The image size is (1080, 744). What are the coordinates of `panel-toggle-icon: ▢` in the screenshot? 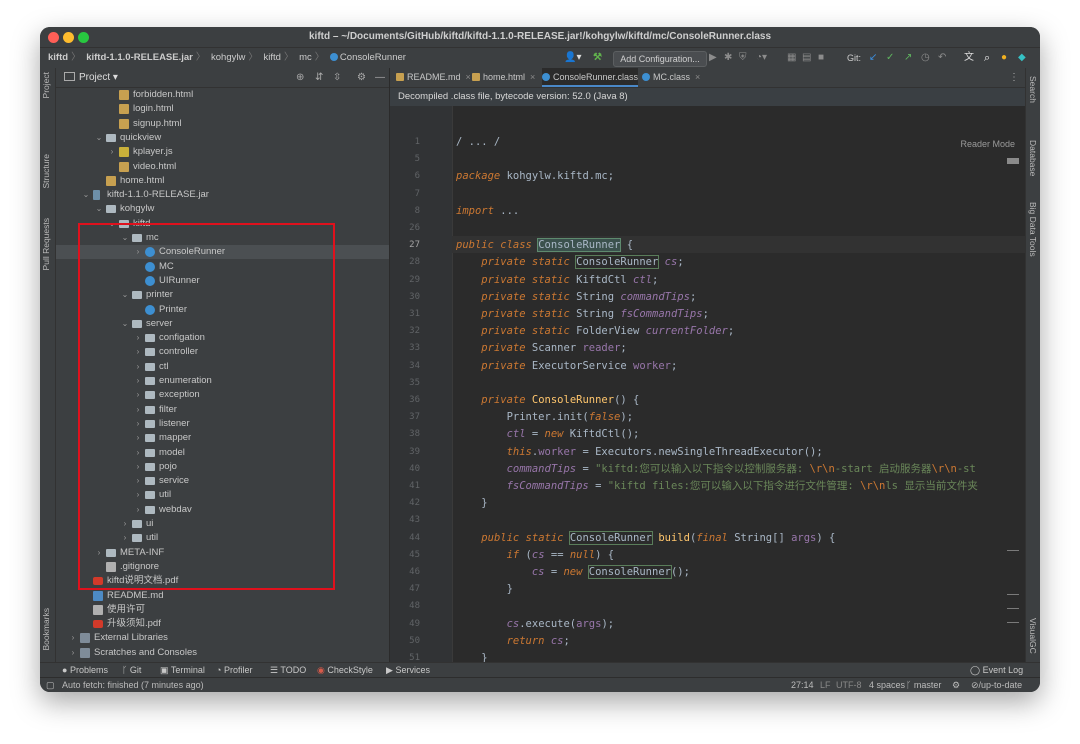 It's located at (50, 685).